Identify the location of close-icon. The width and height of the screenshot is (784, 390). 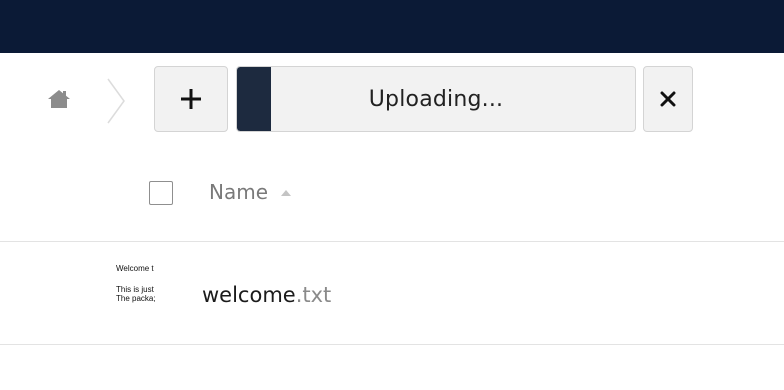
(668, 99).